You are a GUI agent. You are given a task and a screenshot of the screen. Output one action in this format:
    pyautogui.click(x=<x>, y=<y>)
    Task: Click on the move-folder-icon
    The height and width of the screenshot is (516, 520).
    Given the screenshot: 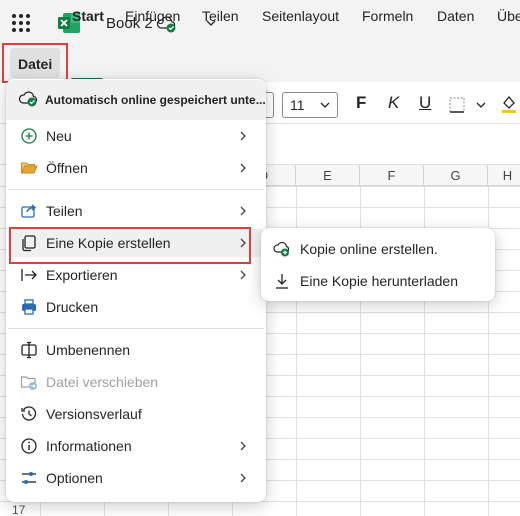 What is the action you would take?
    pyautogui.click(x=28, y=383)
    